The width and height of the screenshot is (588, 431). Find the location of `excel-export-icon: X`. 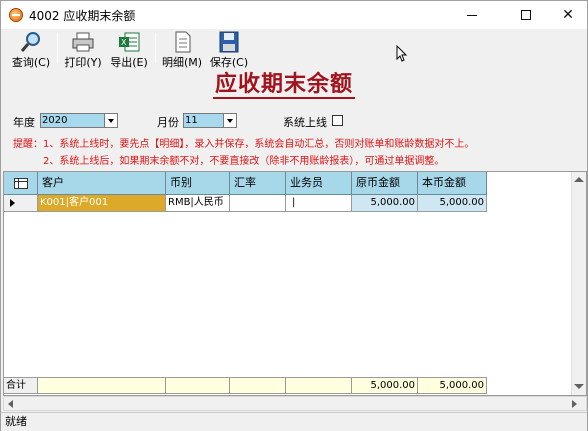

excel-export-icon: X is located at coordinates (129, 42).